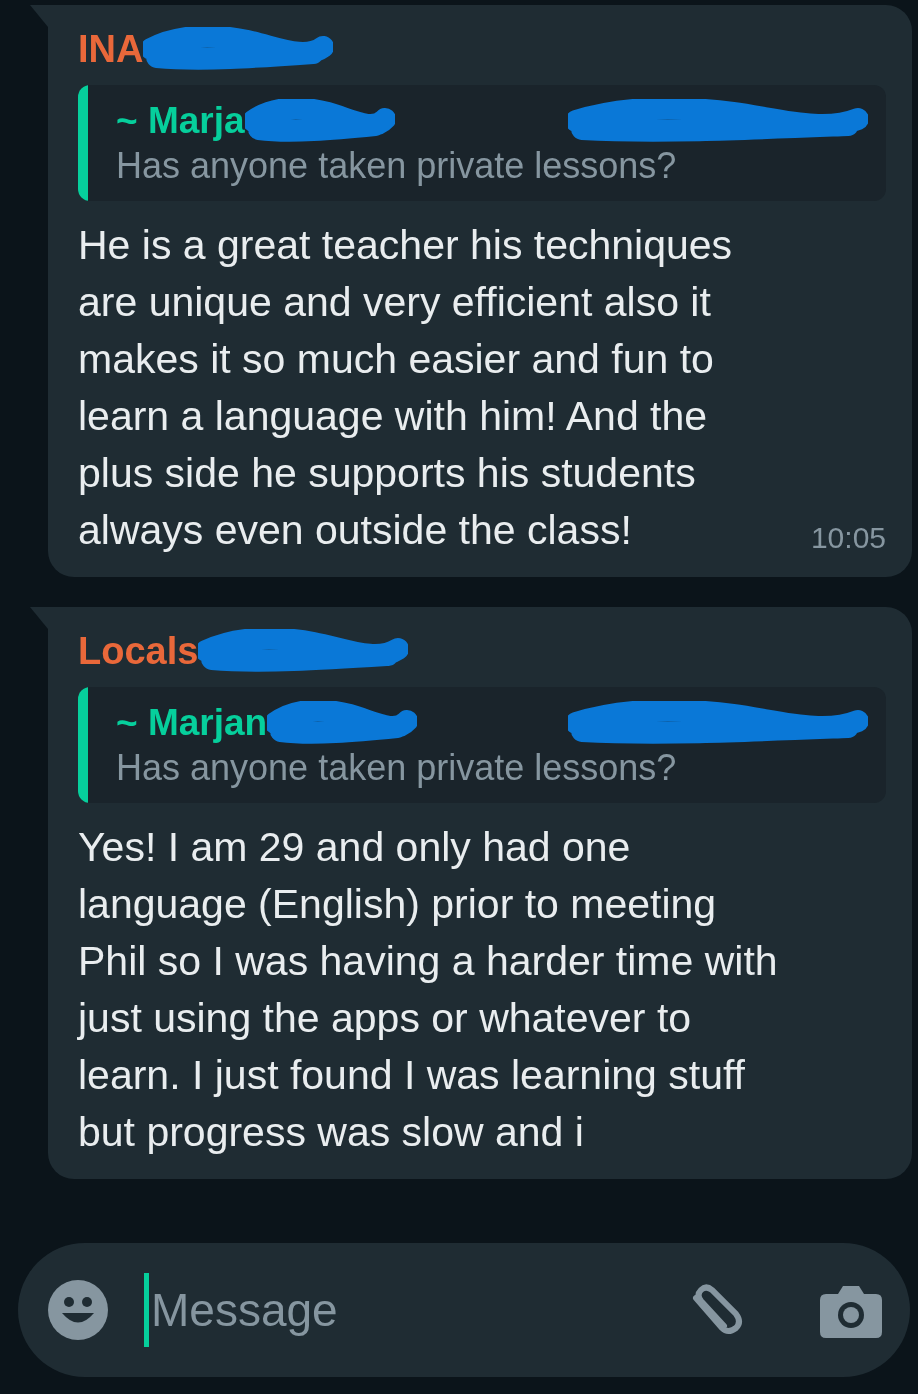 Image resolution: width=918 pixels, height=1394 pixels. Describe the element at coordinates (192, 723) in the screenshot. I see `quoted-author: ~ Marjan` at that location.